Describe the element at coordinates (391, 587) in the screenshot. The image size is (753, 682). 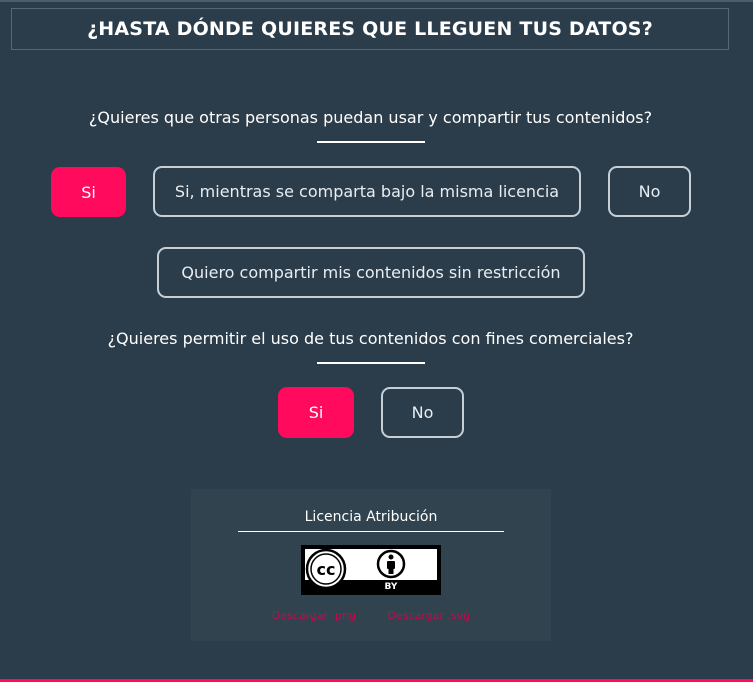
I see `badge-by-label: BY` at that location.